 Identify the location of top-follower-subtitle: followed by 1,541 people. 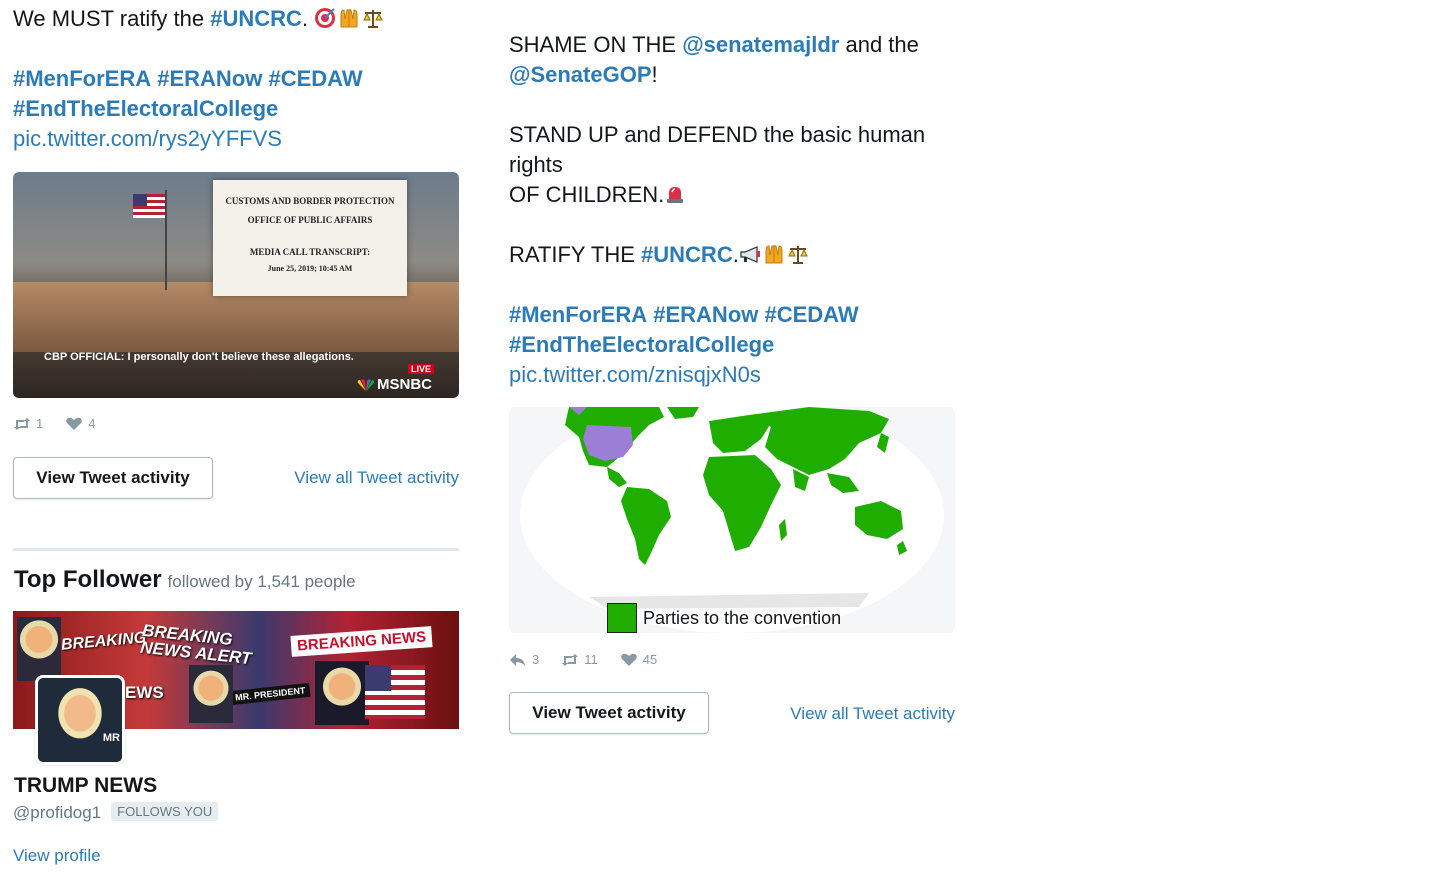
(261, 581).